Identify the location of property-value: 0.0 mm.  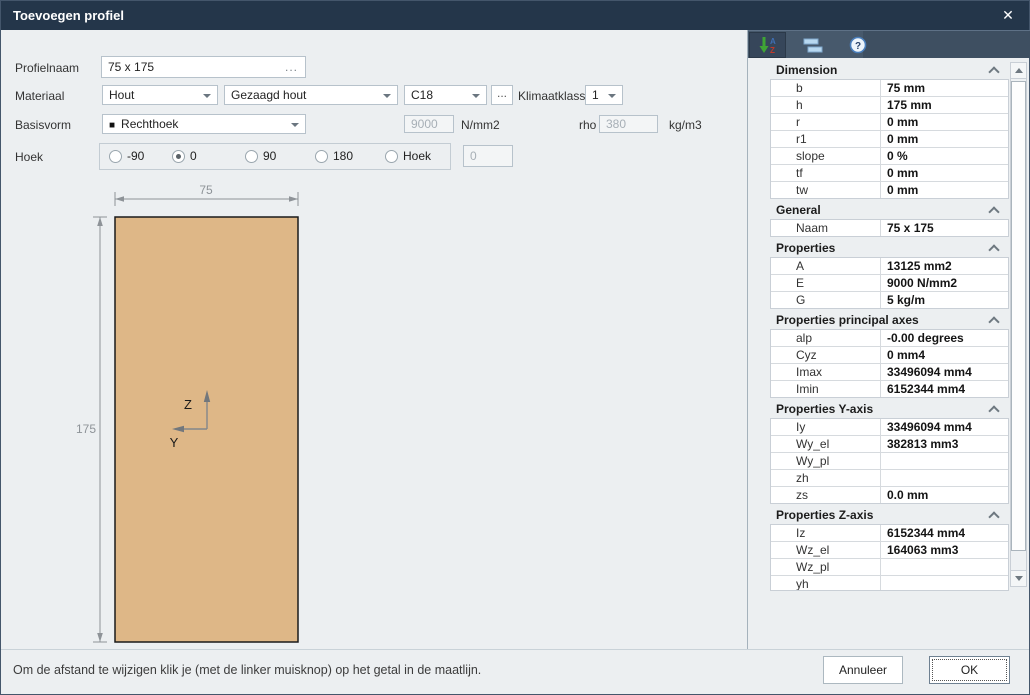
(944, 495).